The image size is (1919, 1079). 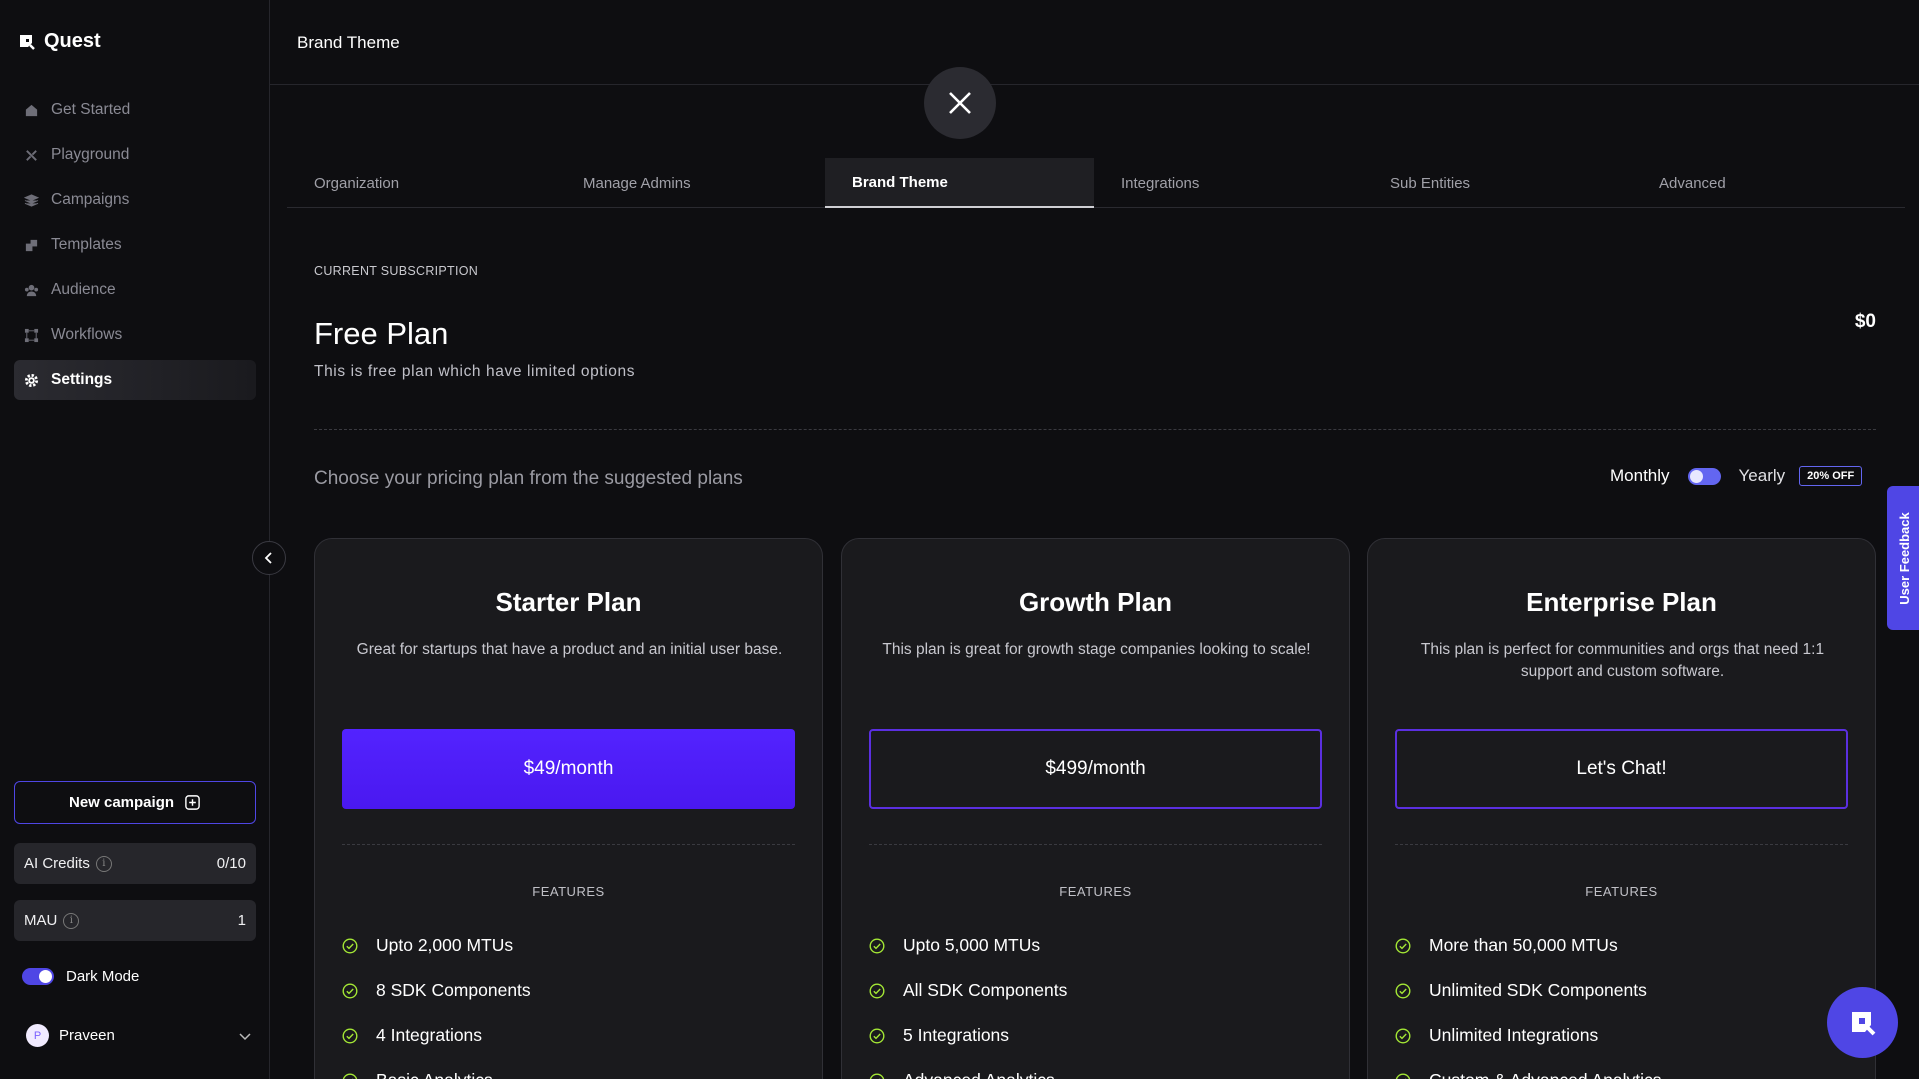 I want to click on feature-text: All SDK Components, so click(x=985, y=990).